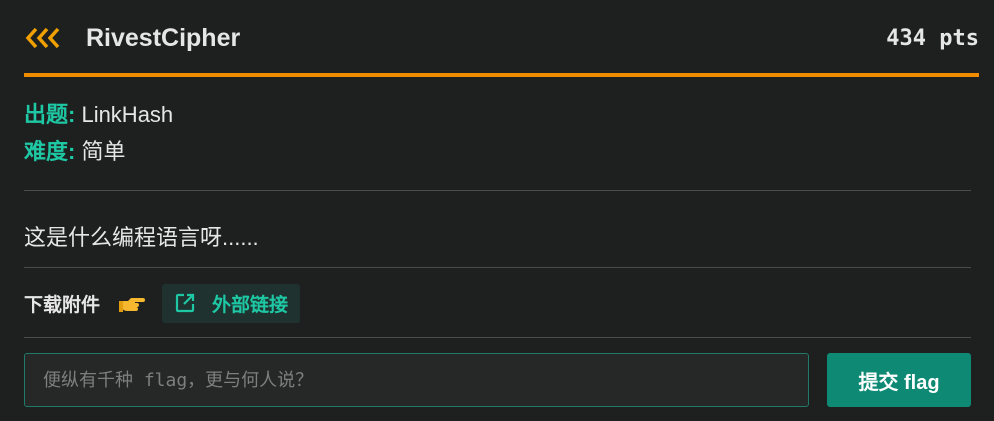  I want to click on difficulty-row: 难度: 简单, so click(98, 151).